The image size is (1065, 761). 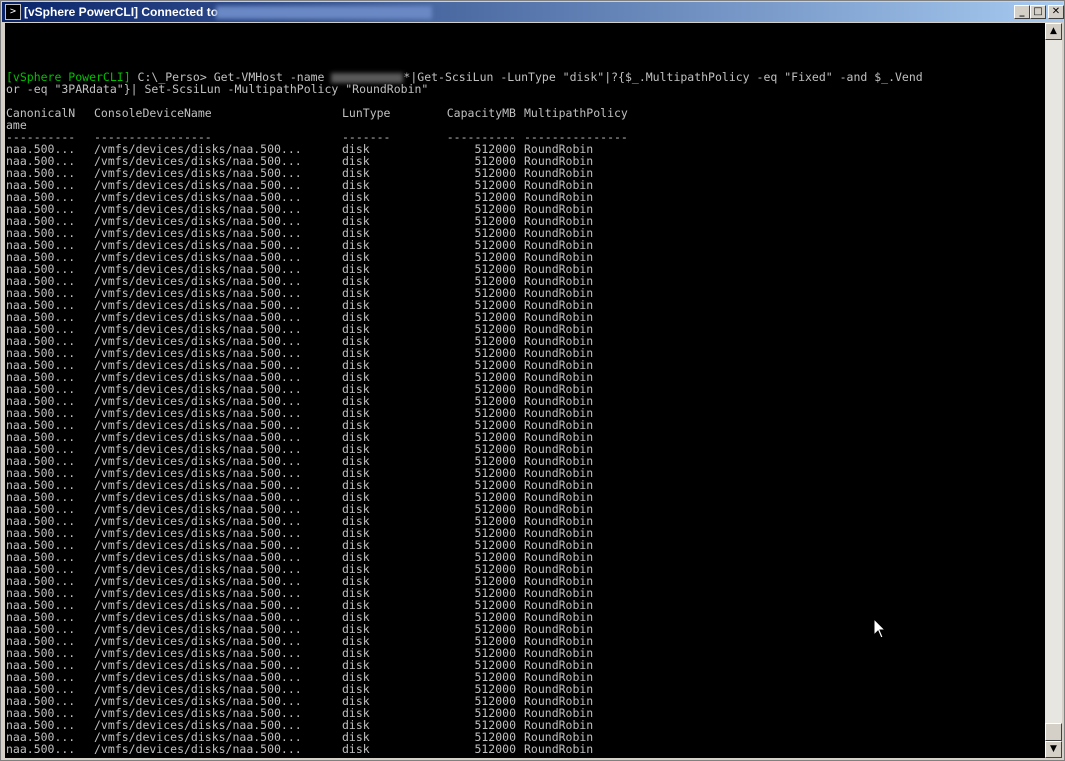 I want to click on redacted-server-name, so click(x=324, y=12).